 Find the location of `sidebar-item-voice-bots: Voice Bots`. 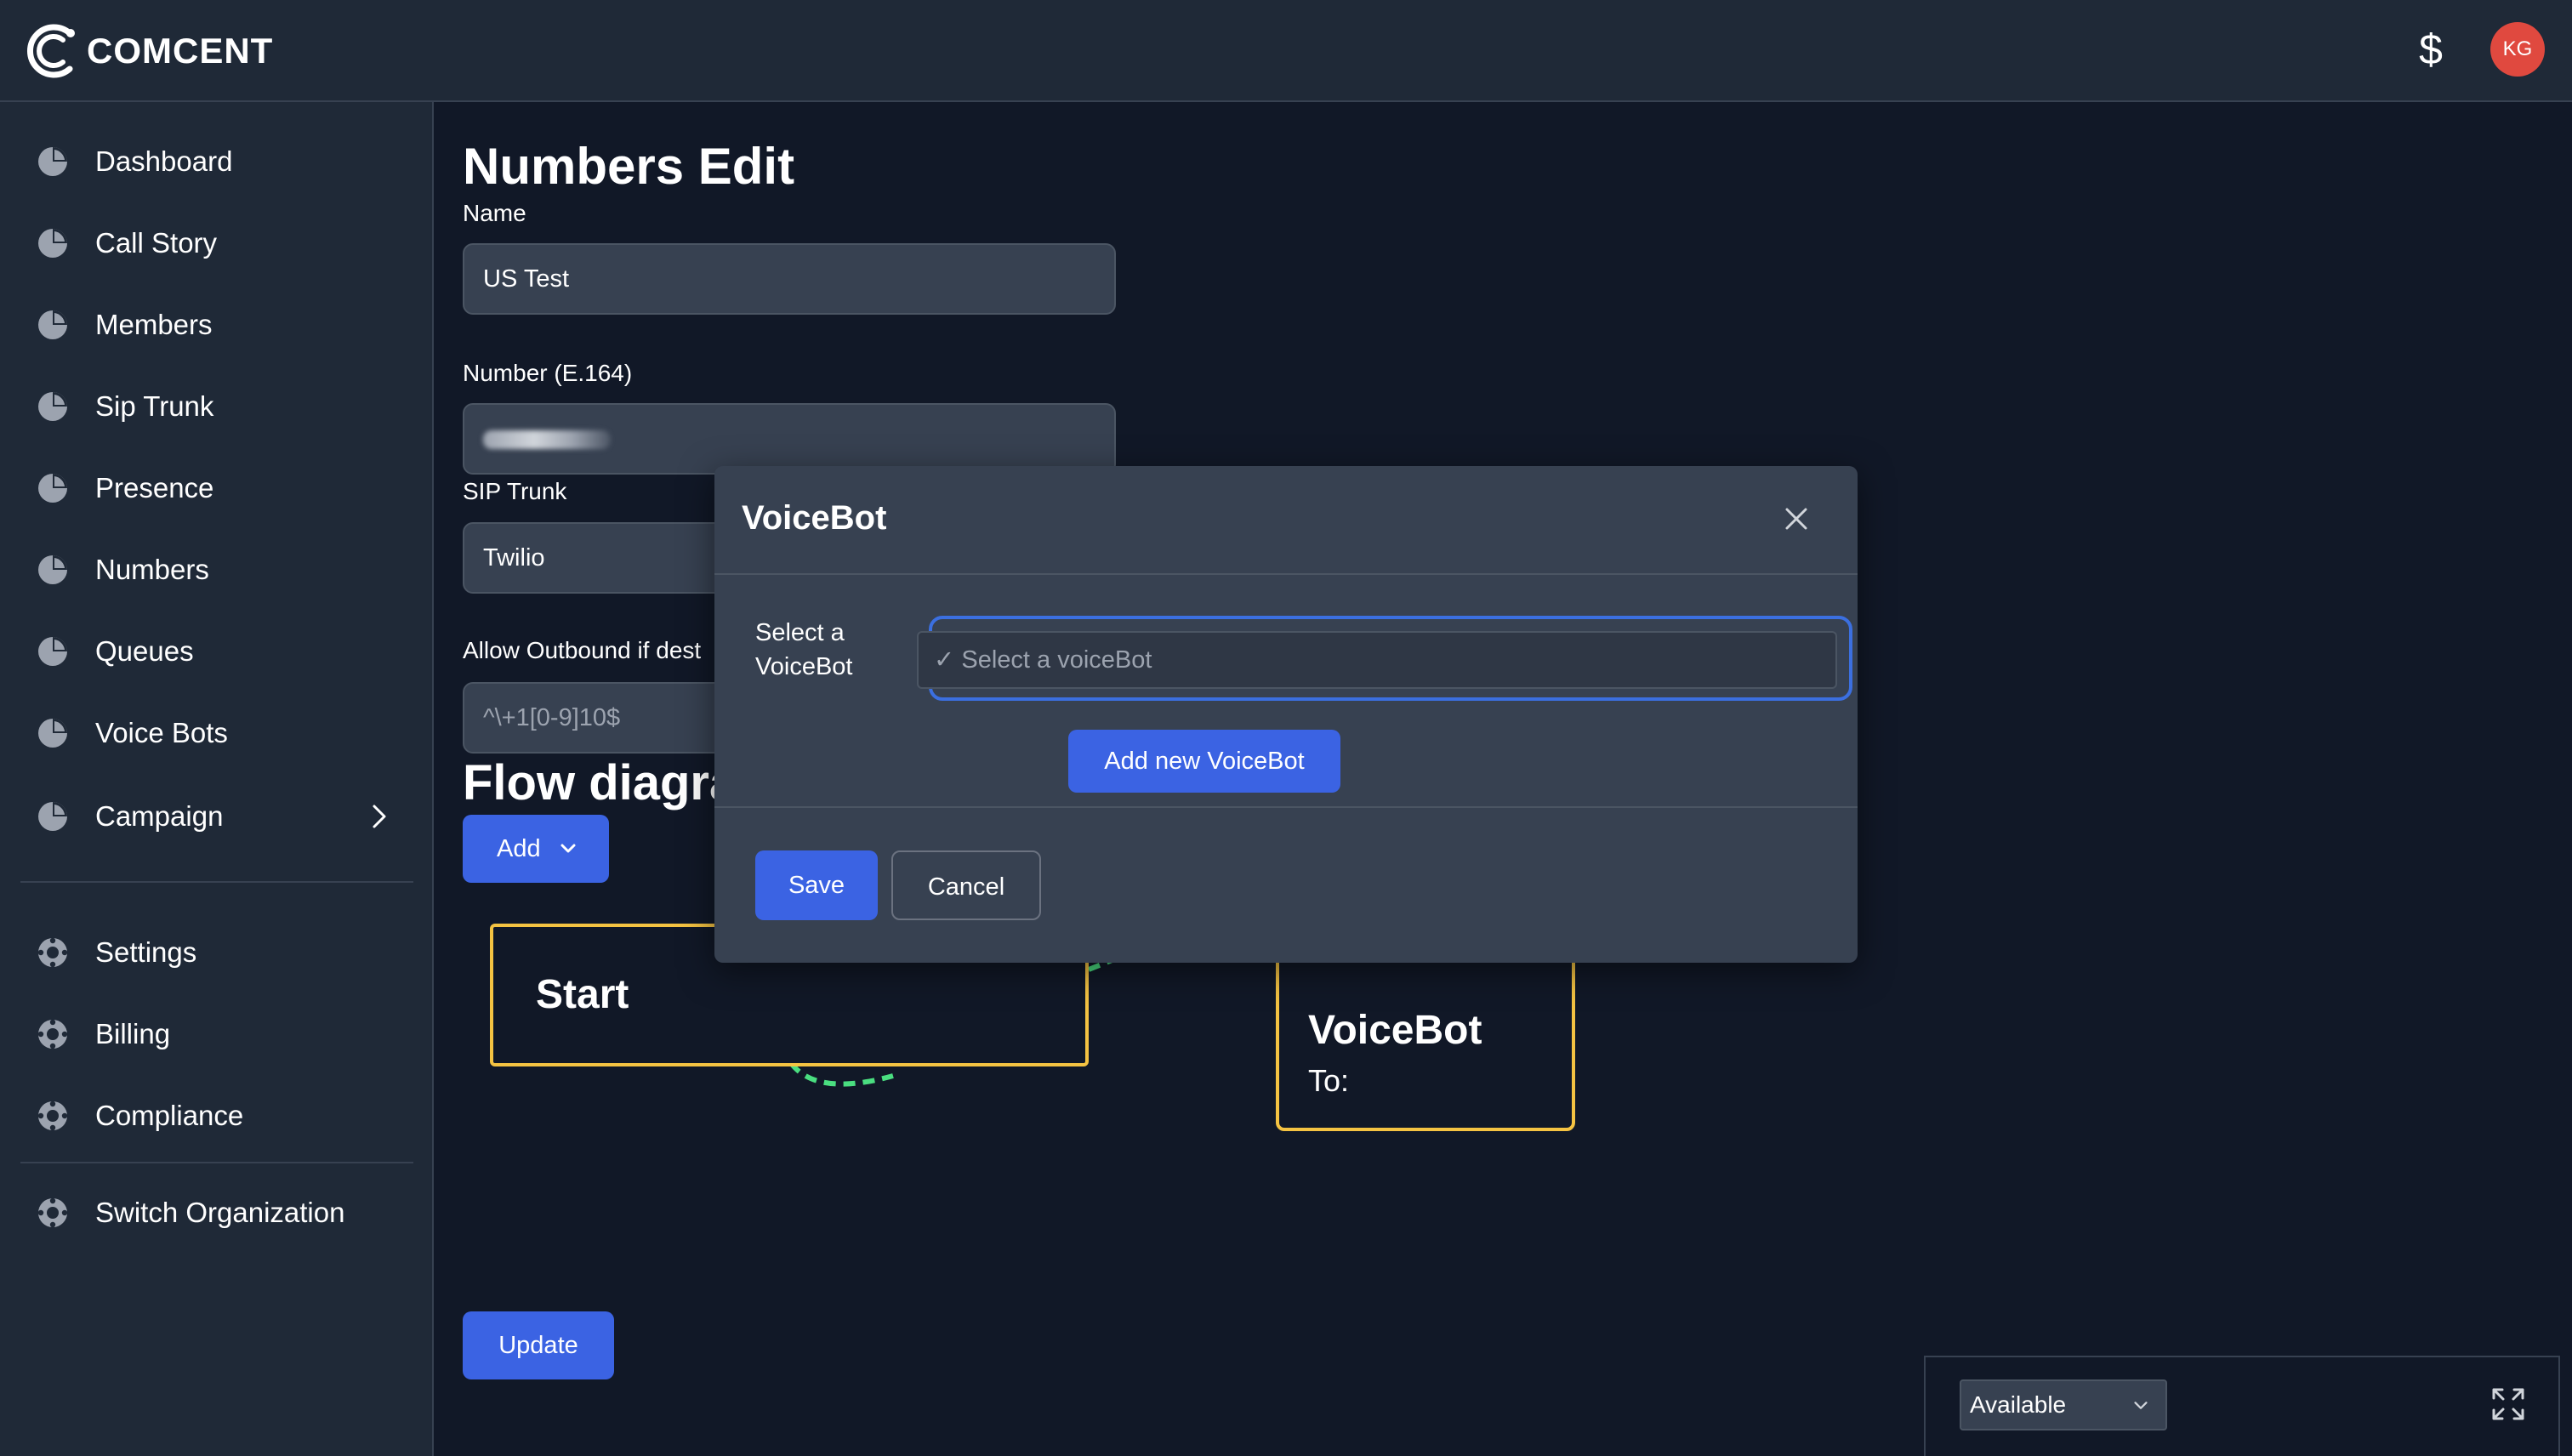

sidebar-item-voice-bots: Voice Bots is located at coordinates (217, 733).